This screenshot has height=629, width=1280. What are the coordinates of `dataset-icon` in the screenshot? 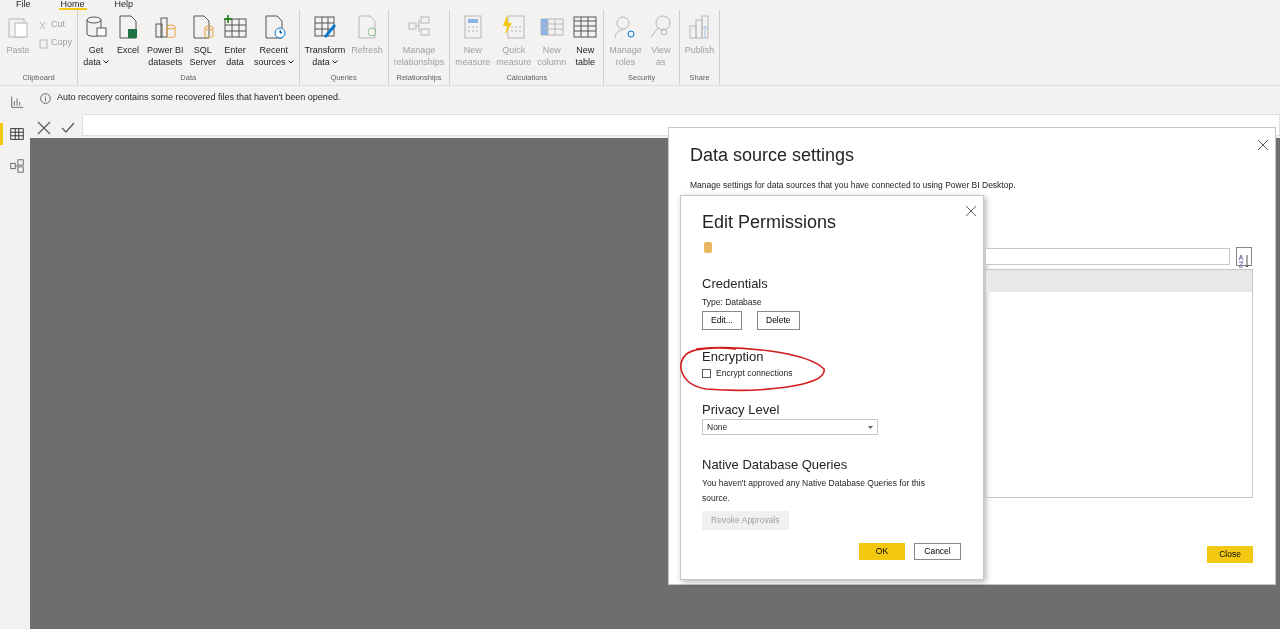 It's located at (165, 27).